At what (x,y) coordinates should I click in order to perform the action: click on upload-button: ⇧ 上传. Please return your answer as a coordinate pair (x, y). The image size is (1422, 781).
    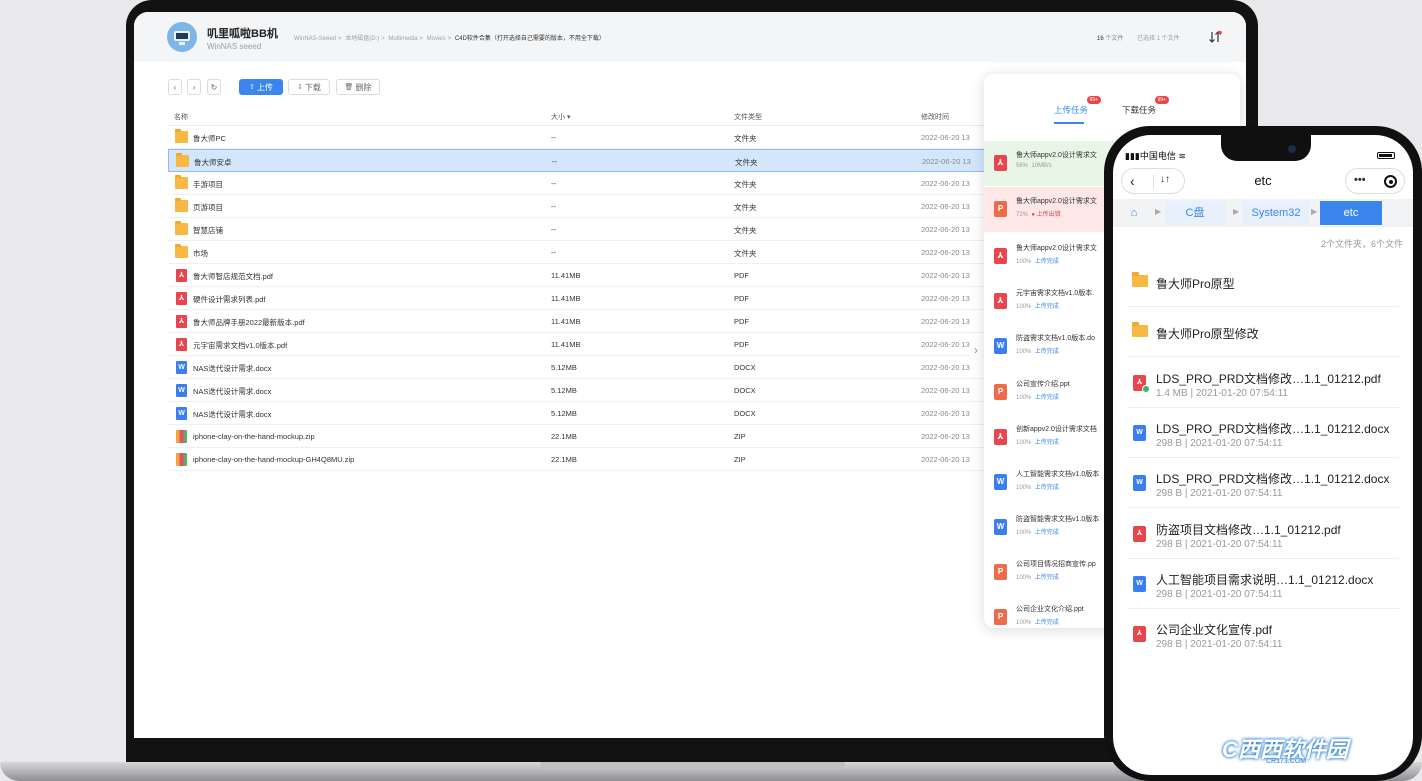
    Looking at the image, I should click on (261, 87).